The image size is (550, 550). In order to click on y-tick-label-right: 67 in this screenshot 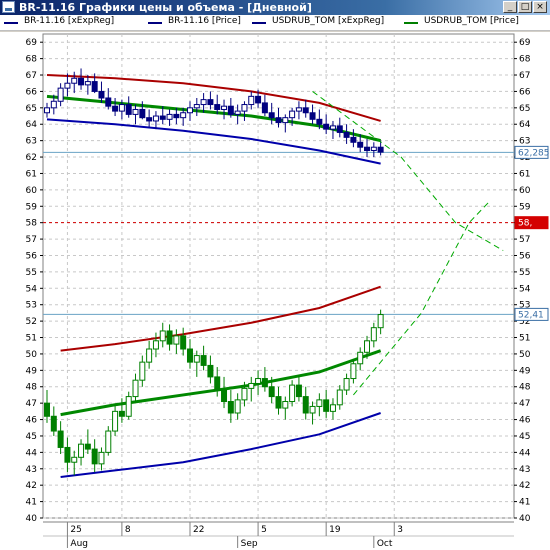, I will do `click(524, 76)`.